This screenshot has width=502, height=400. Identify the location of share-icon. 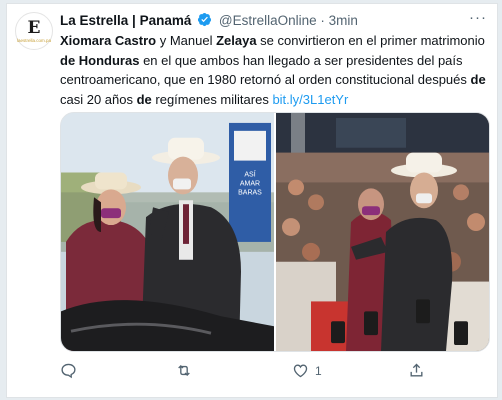
(416, 370).